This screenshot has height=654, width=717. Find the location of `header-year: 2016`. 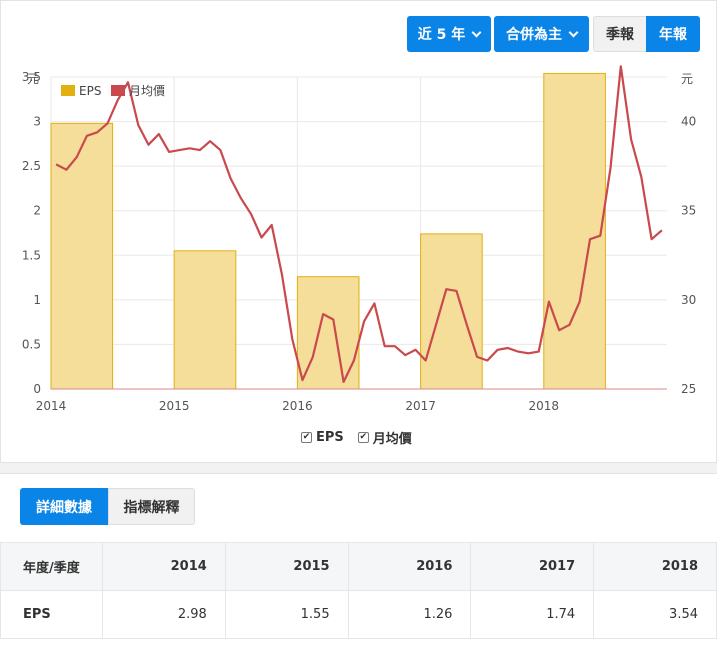

header-year: 2016 is located at coordinates (409, 566).